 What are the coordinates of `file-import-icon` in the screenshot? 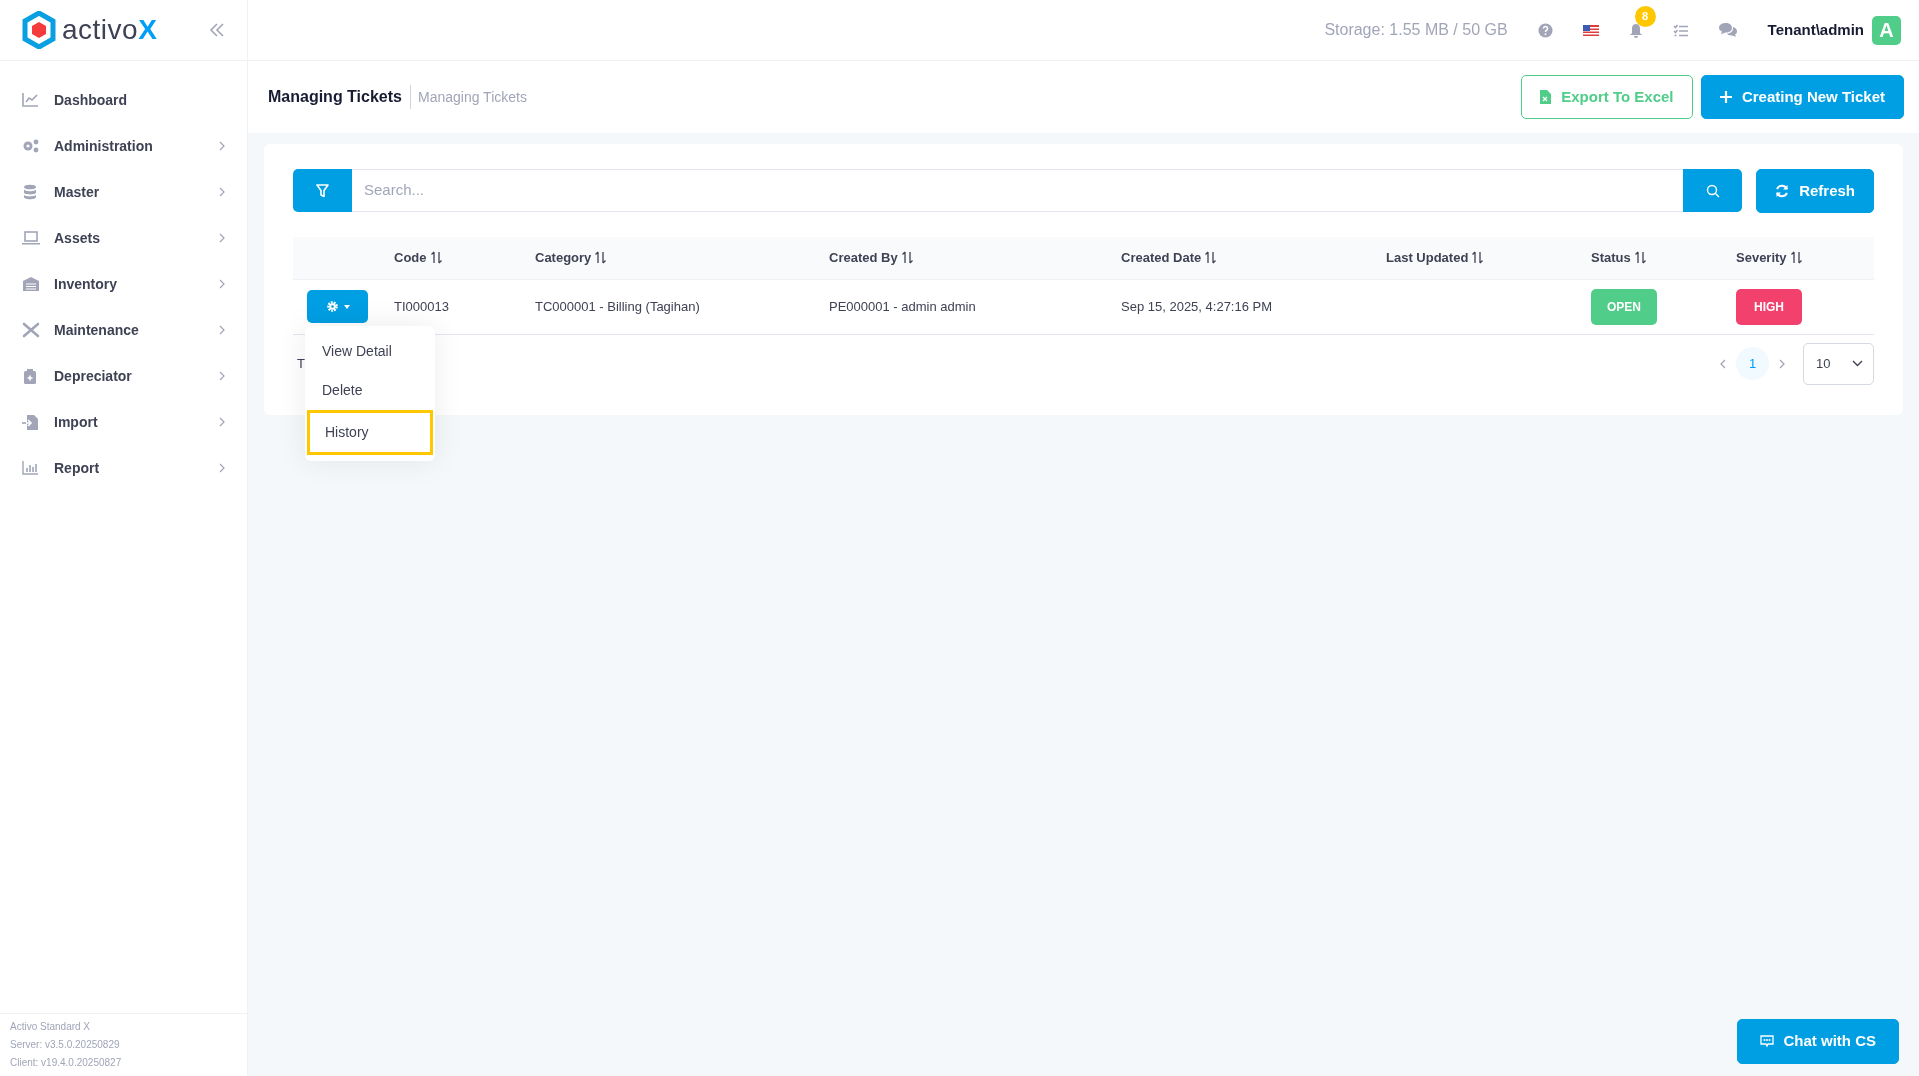 It's located at (31, 422).